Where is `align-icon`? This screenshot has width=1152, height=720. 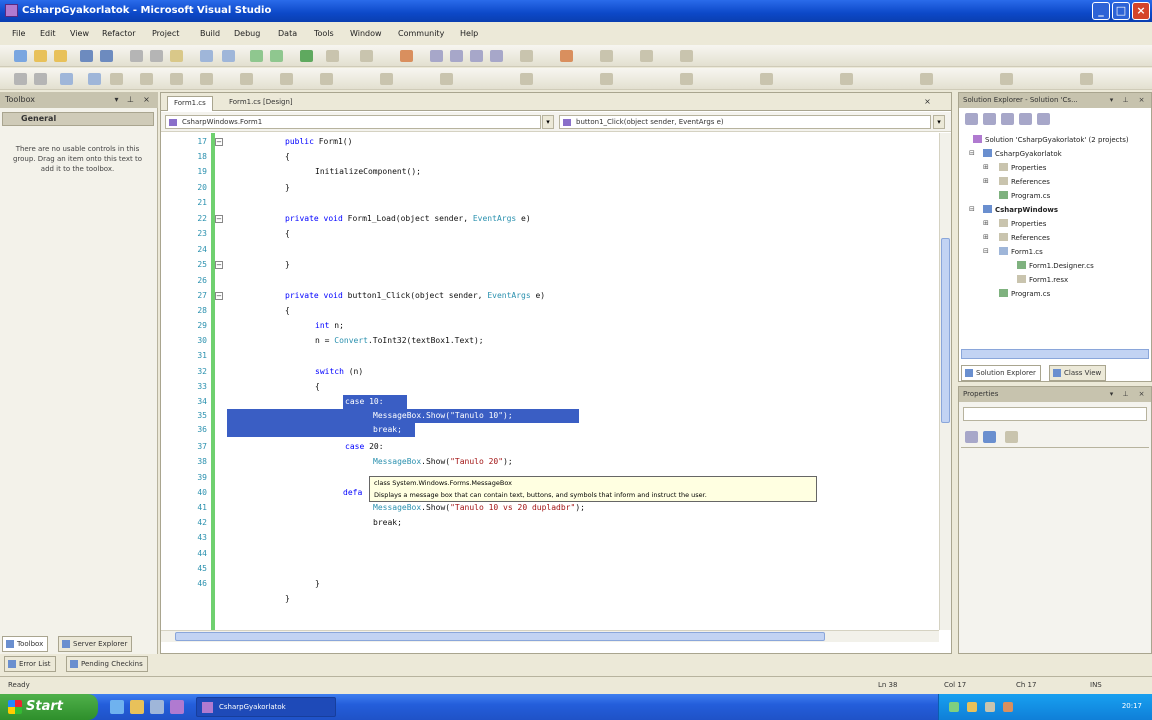
align-icon is located at coordinates (606, 56).